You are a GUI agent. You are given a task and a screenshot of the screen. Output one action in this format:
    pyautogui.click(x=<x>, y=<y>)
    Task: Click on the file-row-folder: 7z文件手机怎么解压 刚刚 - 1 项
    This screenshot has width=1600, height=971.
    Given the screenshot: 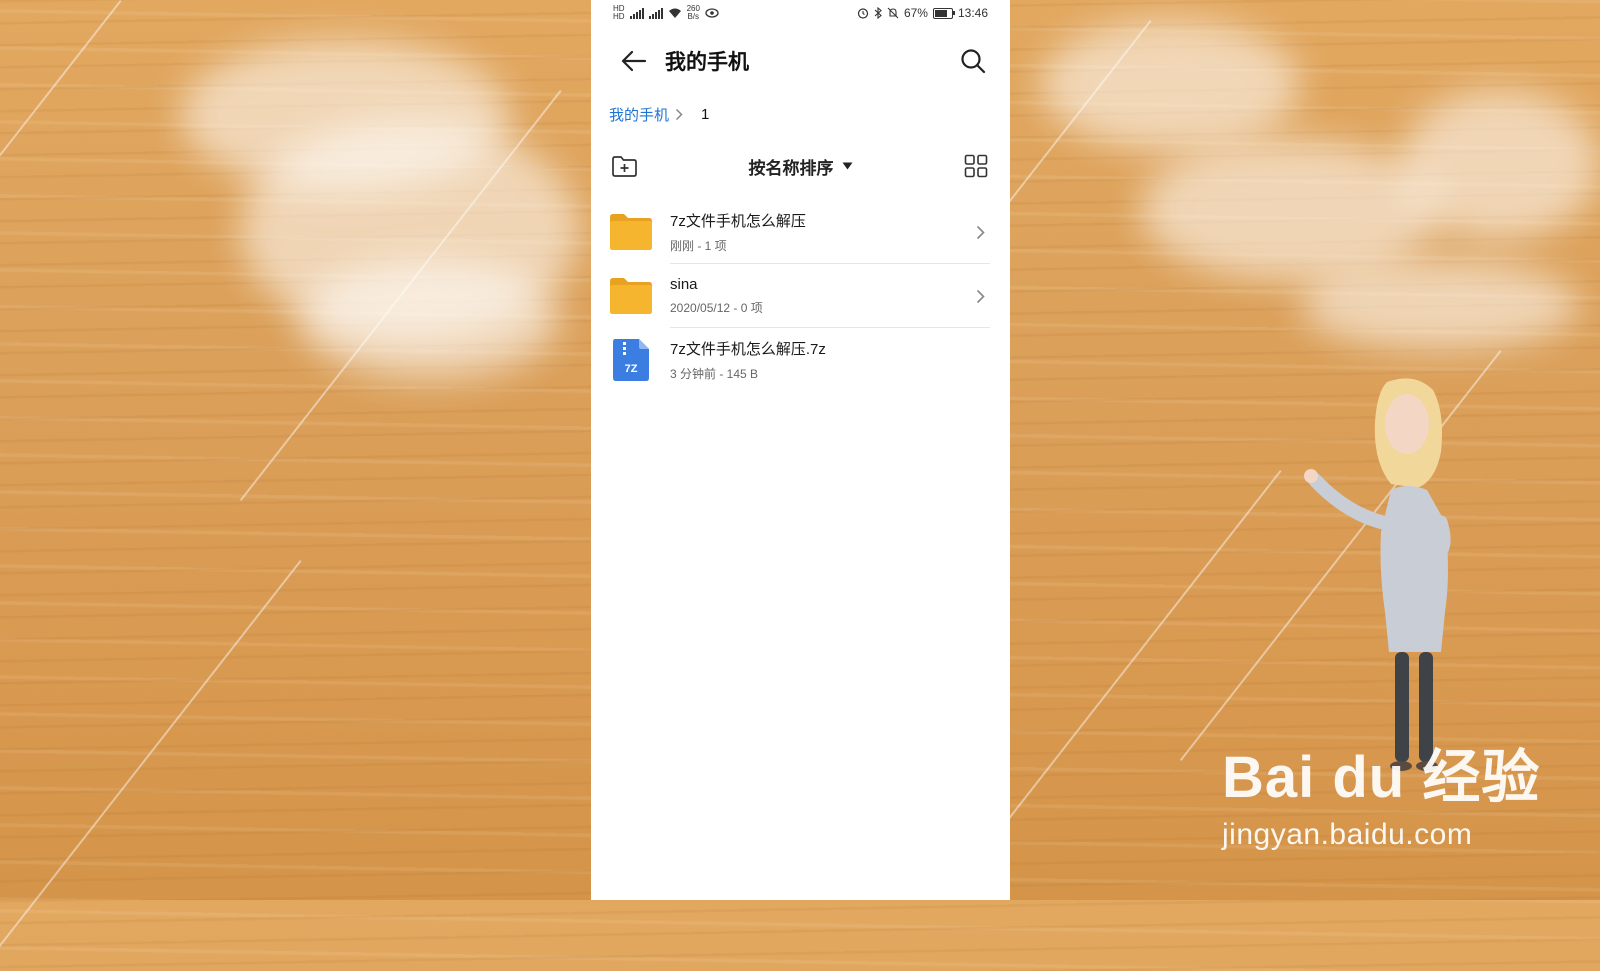 What is the action you would take?
    pyautogui.click(x=800, y=232)
    